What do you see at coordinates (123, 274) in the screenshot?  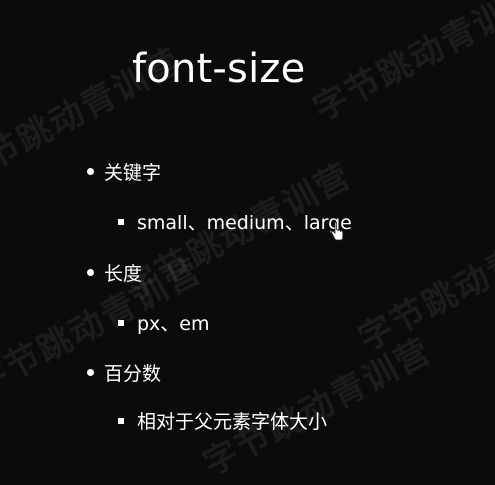 I see `list-item-label: 长度` at bounding box center [123, 274].